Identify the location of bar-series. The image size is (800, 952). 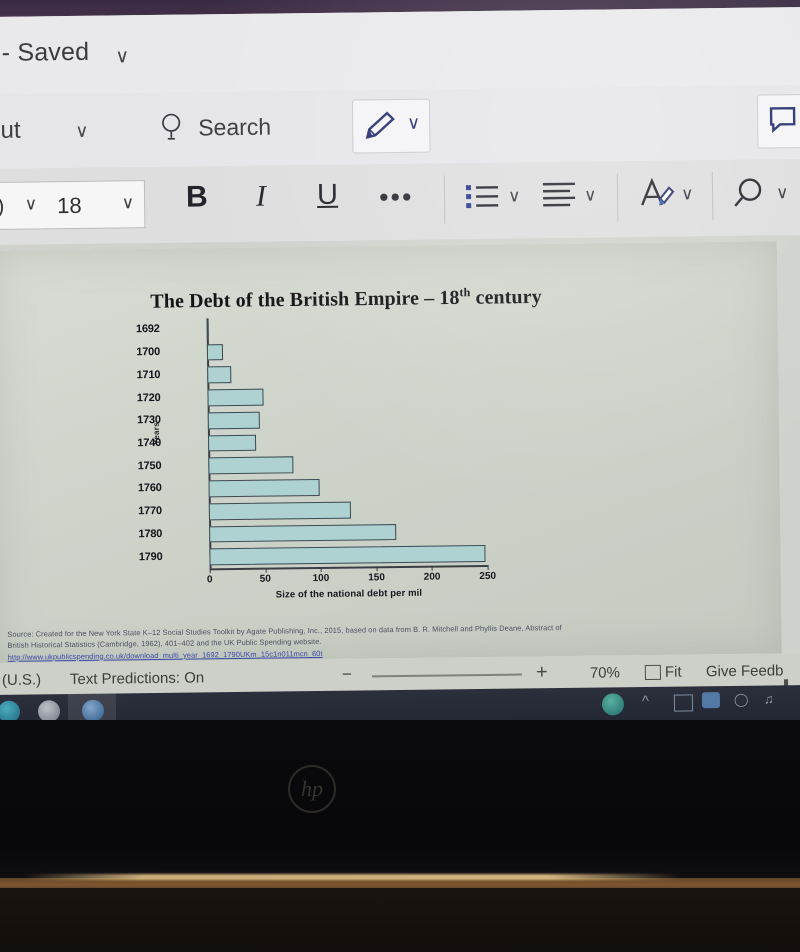
(327, 440).